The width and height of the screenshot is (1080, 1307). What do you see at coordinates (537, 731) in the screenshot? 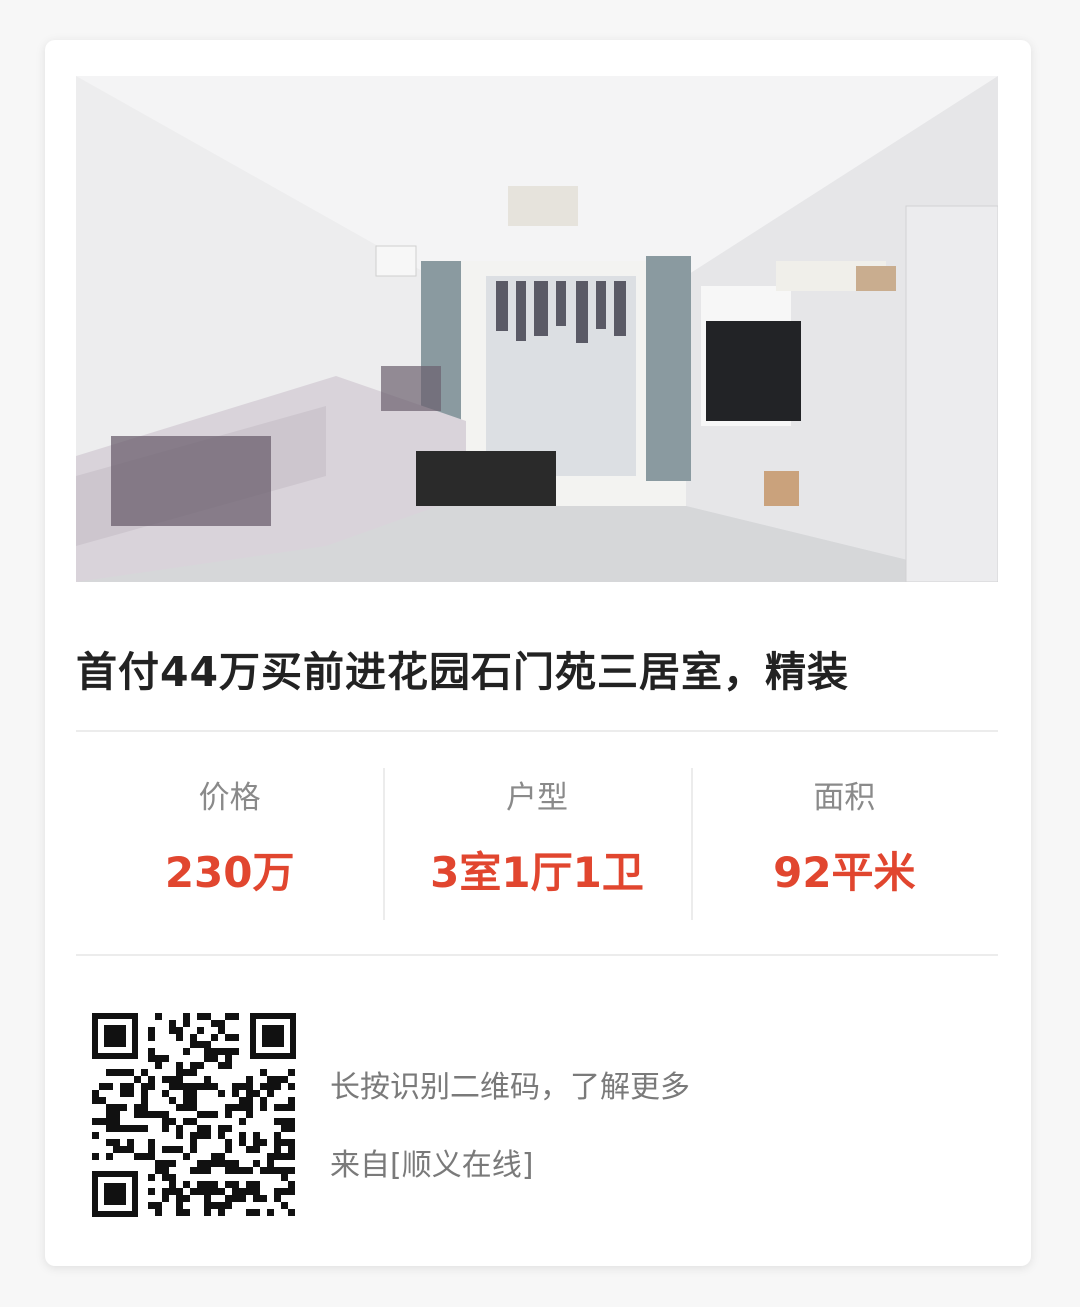
I see `title-divider` at bounding box center [537, 731].